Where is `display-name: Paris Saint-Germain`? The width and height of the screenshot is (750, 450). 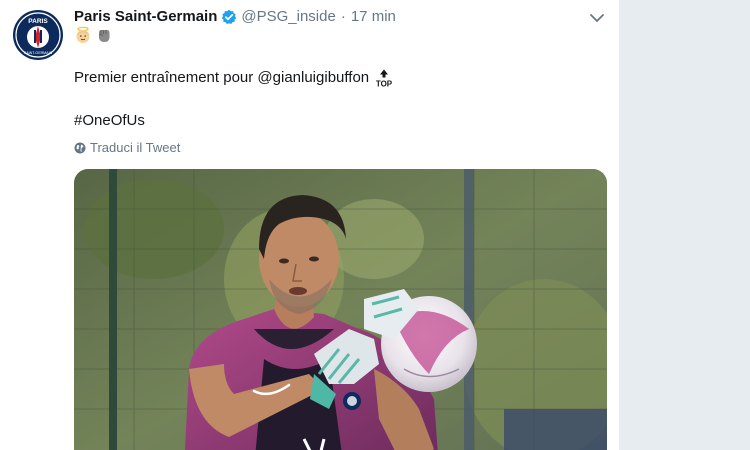 display-name: Paris Saint-Germain is located at coordinates (145, 17).